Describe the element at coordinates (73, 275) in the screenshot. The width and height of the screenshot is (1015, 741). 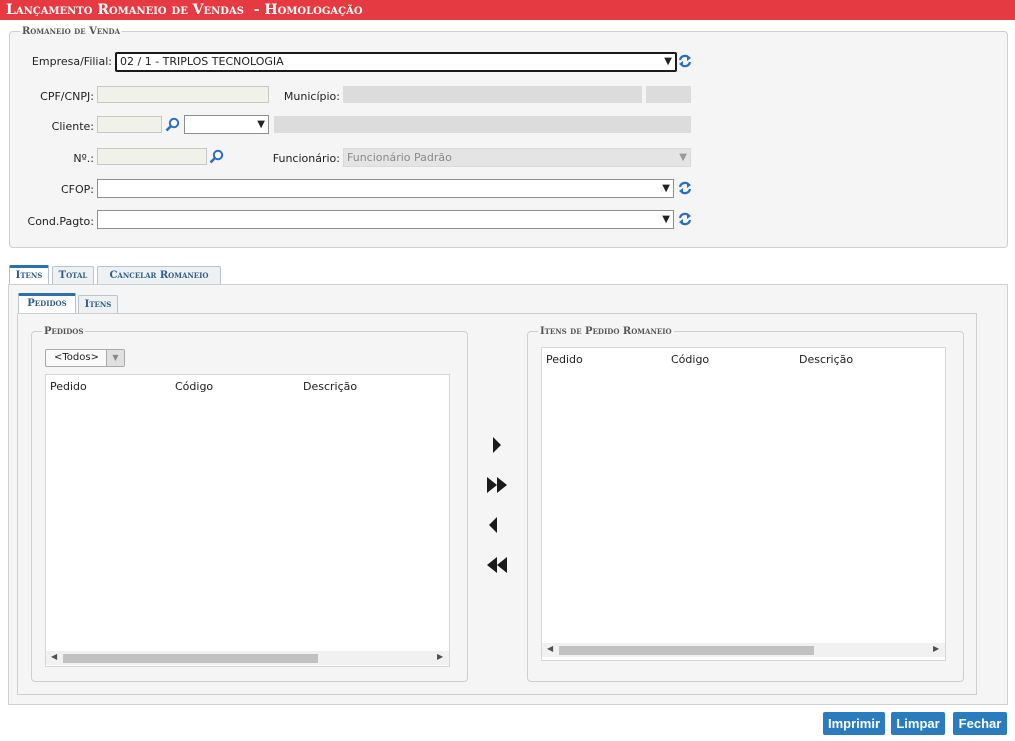
I see `tab-total: Total` at that location.